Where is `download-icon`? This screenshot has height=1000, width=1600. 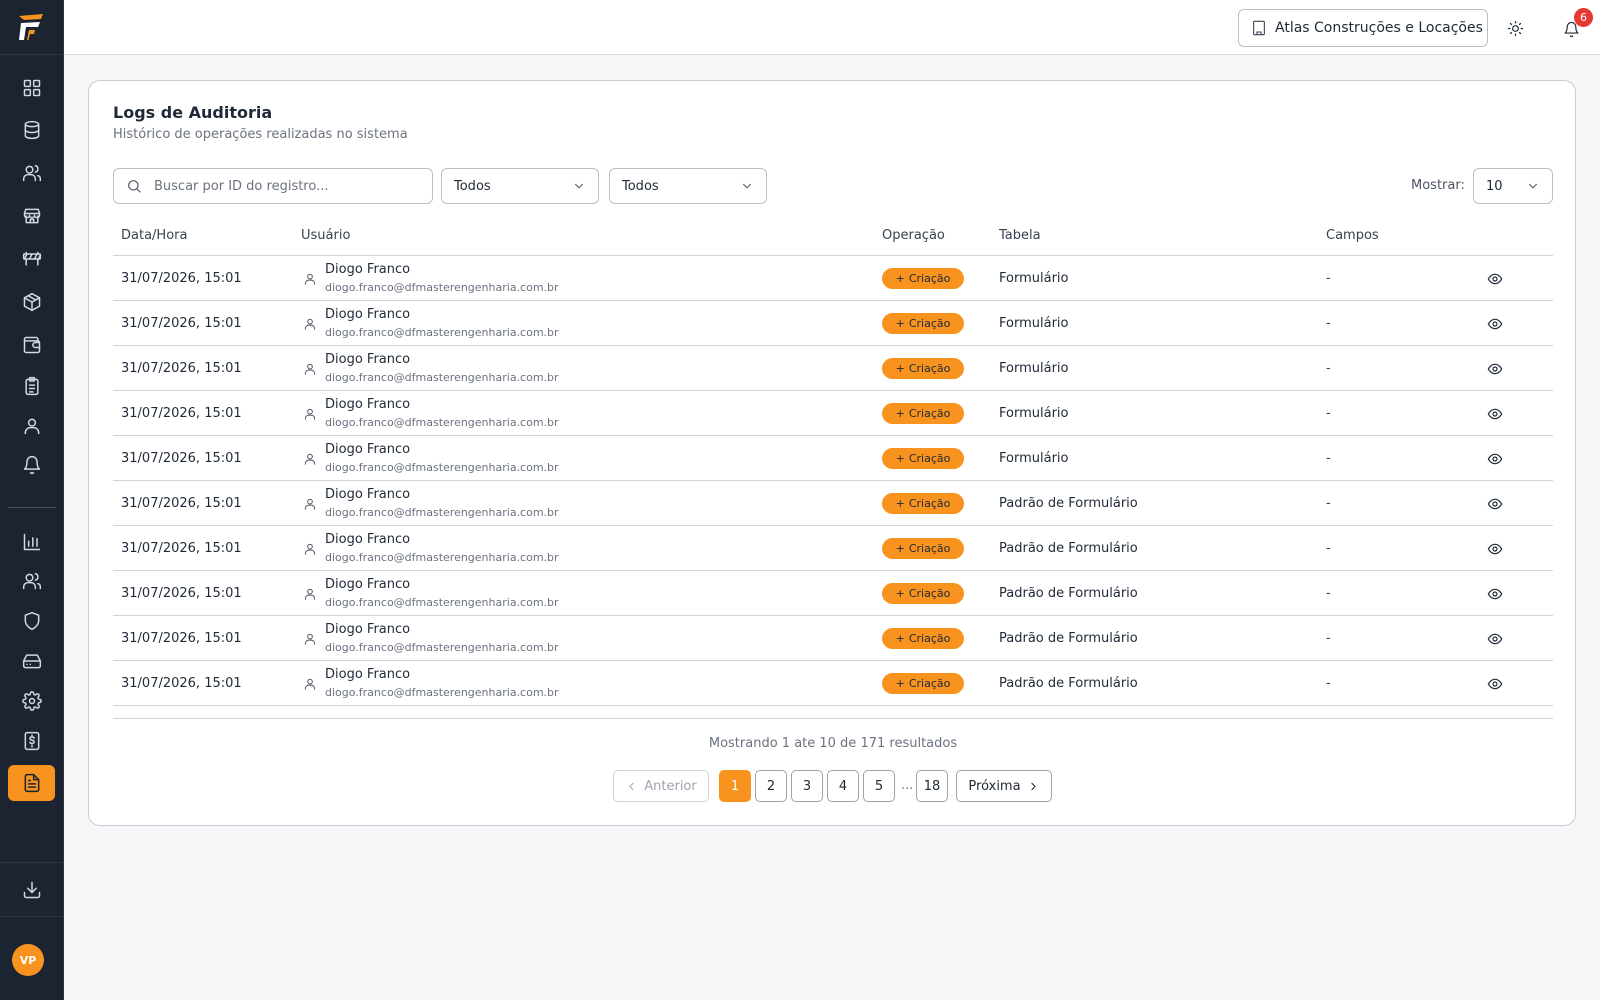
download-icon is located at coordinates (32, 890).